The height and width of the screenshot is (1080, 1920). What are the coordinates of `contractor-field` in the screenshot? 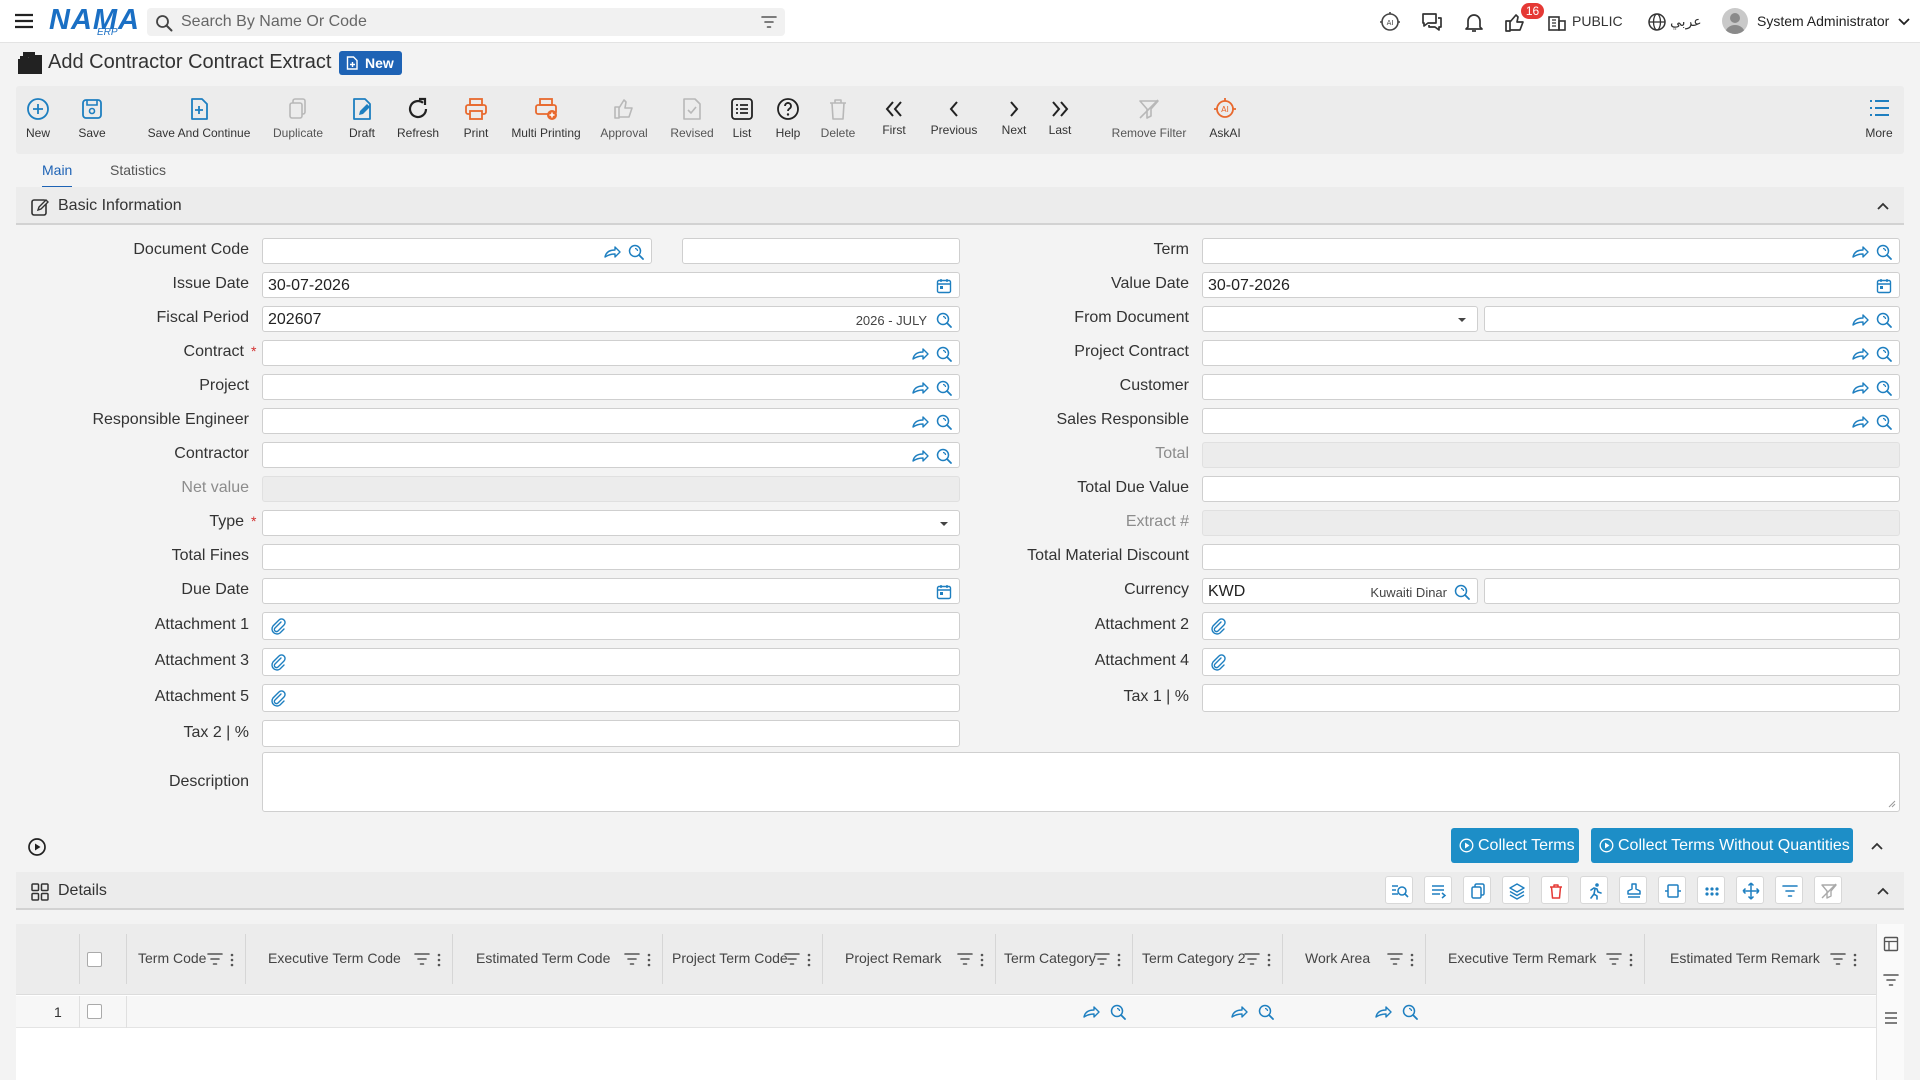 It's located at (611, 455).